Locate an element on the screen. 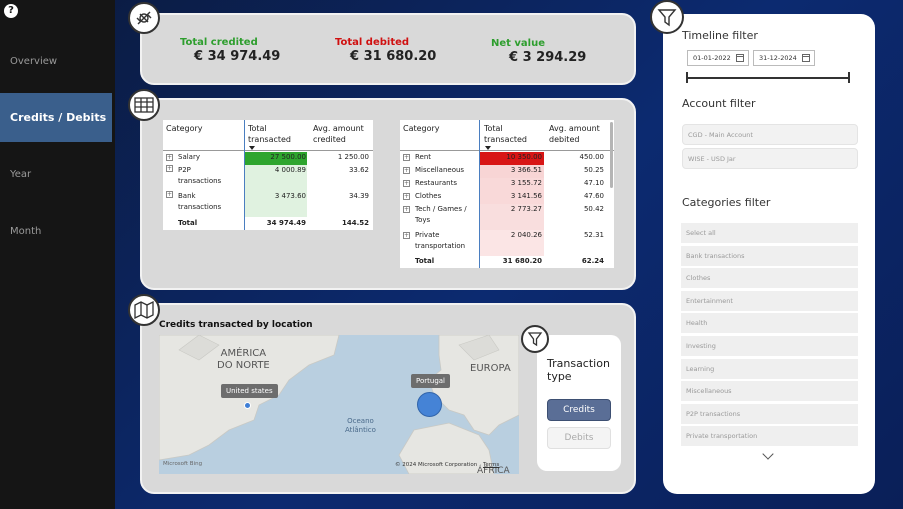  credits-button: Credits is located at coordinates (579, 410).